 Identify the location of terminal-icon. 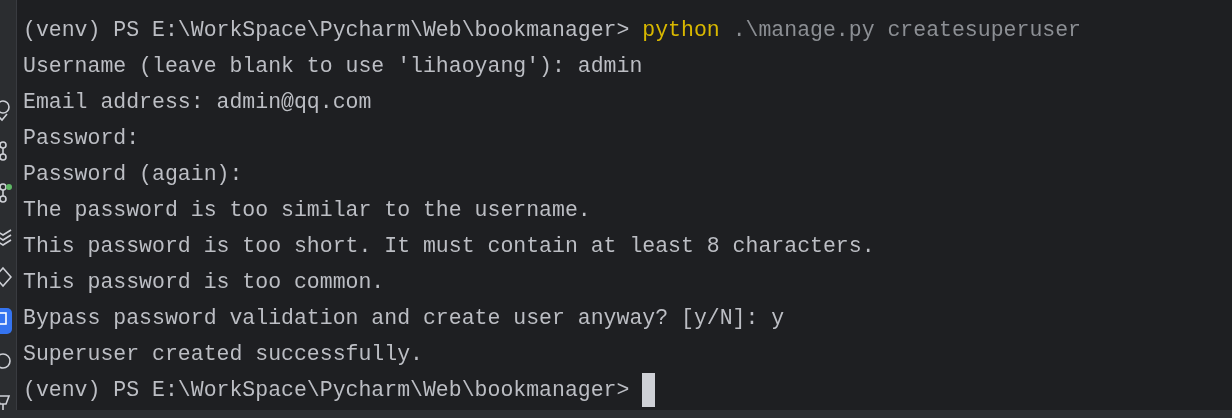
(6, 321).